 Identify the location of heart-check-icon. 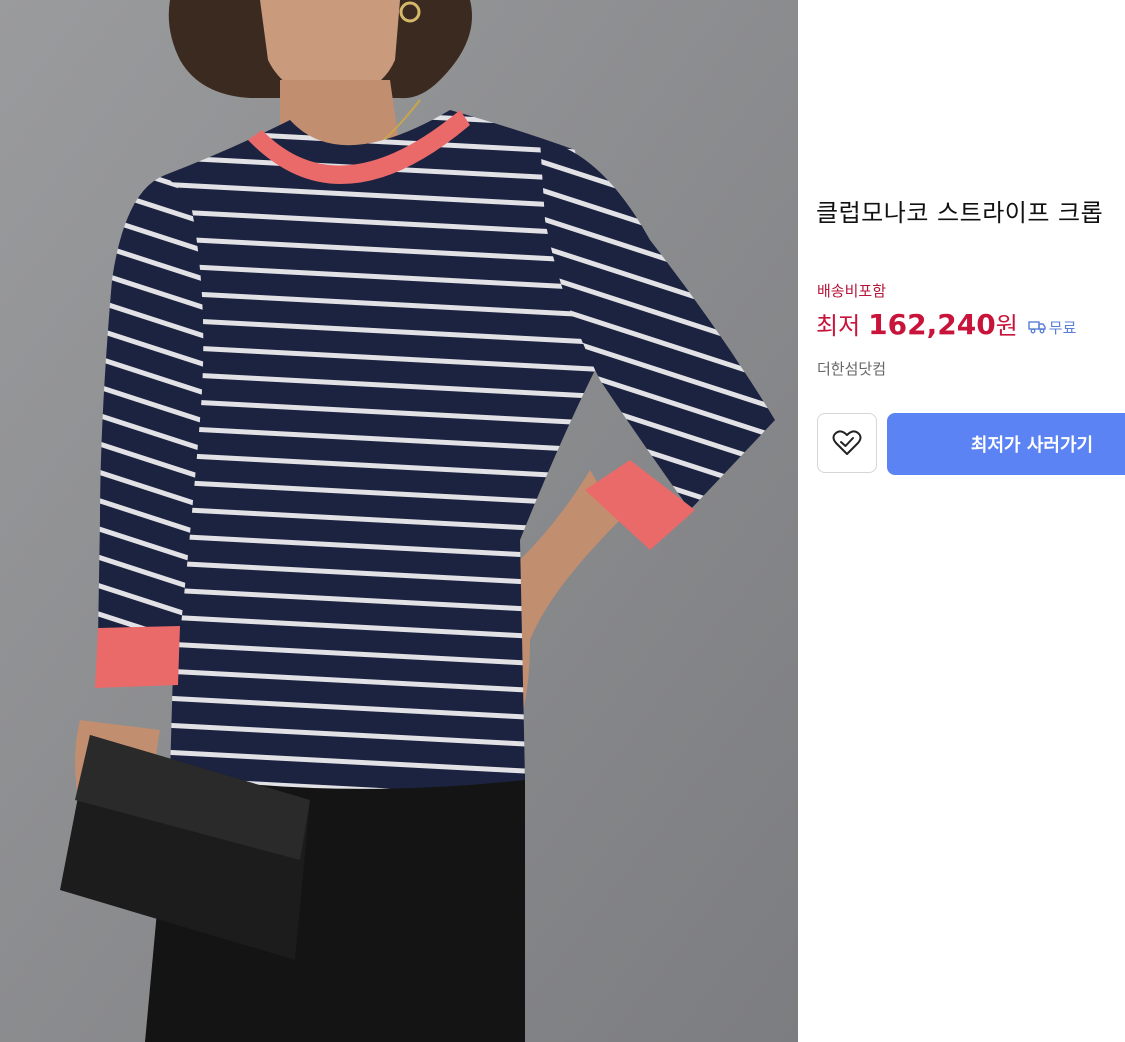
(847, 442).